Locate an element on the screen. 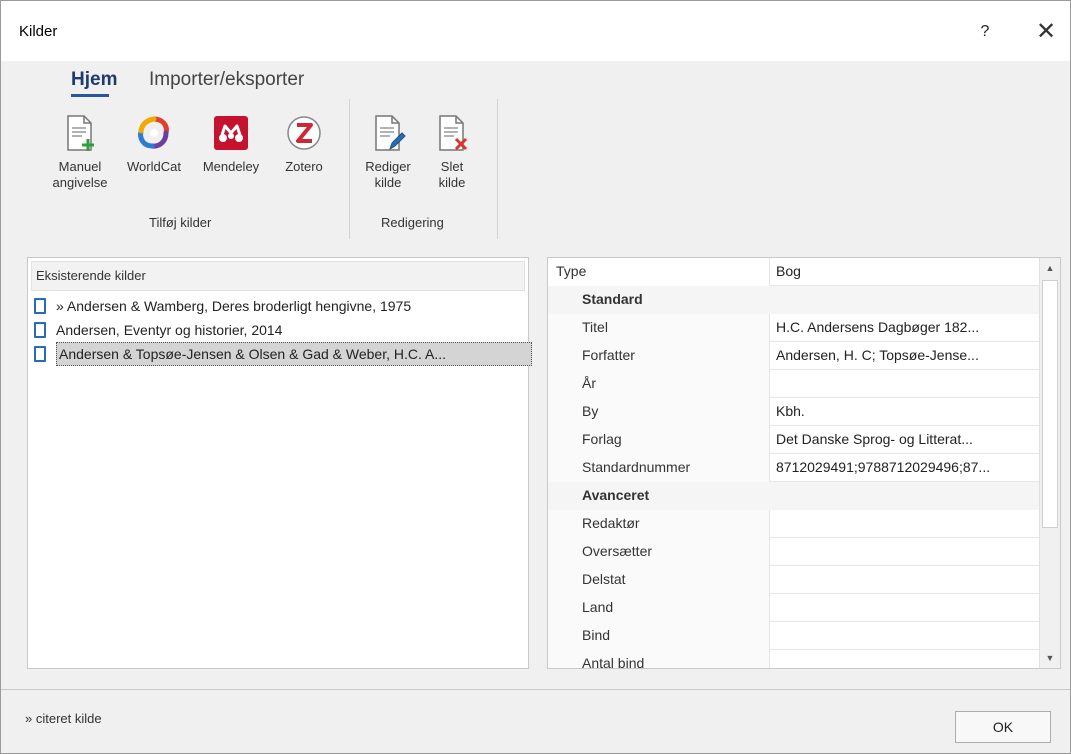  worldcat-button: WorldCat is located at coordinates (154, 144).